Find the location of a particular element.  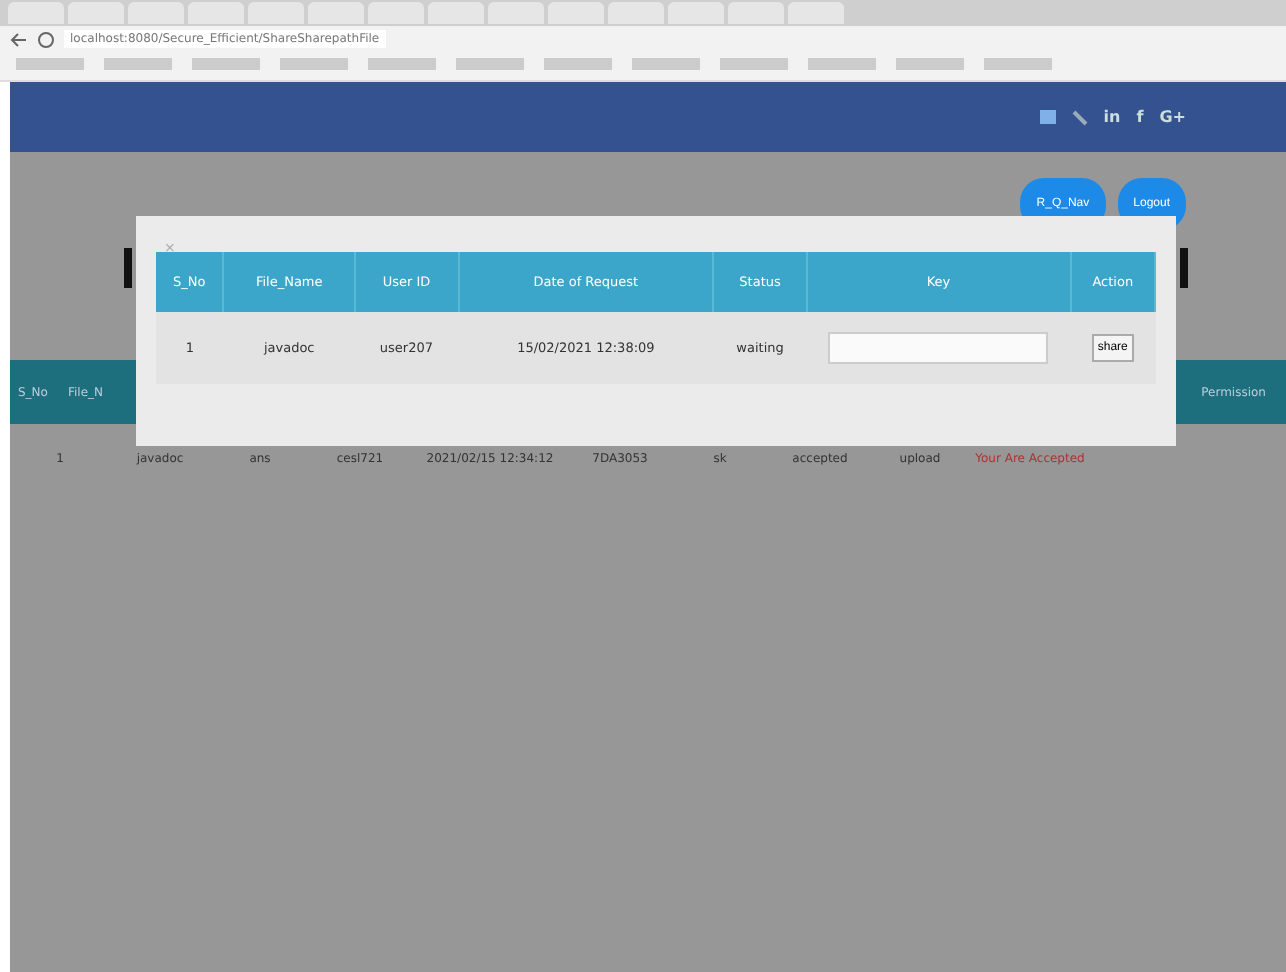

social-link: f is located at coordinates (1140, 117).